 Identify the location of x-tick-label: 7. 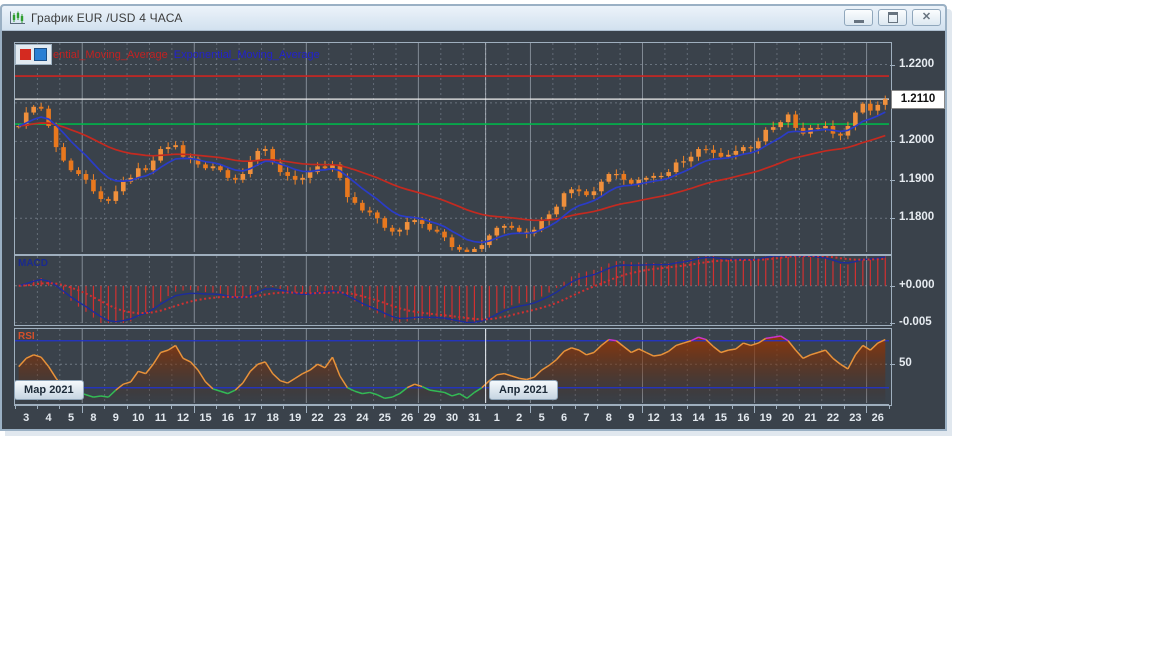
(586, 418).